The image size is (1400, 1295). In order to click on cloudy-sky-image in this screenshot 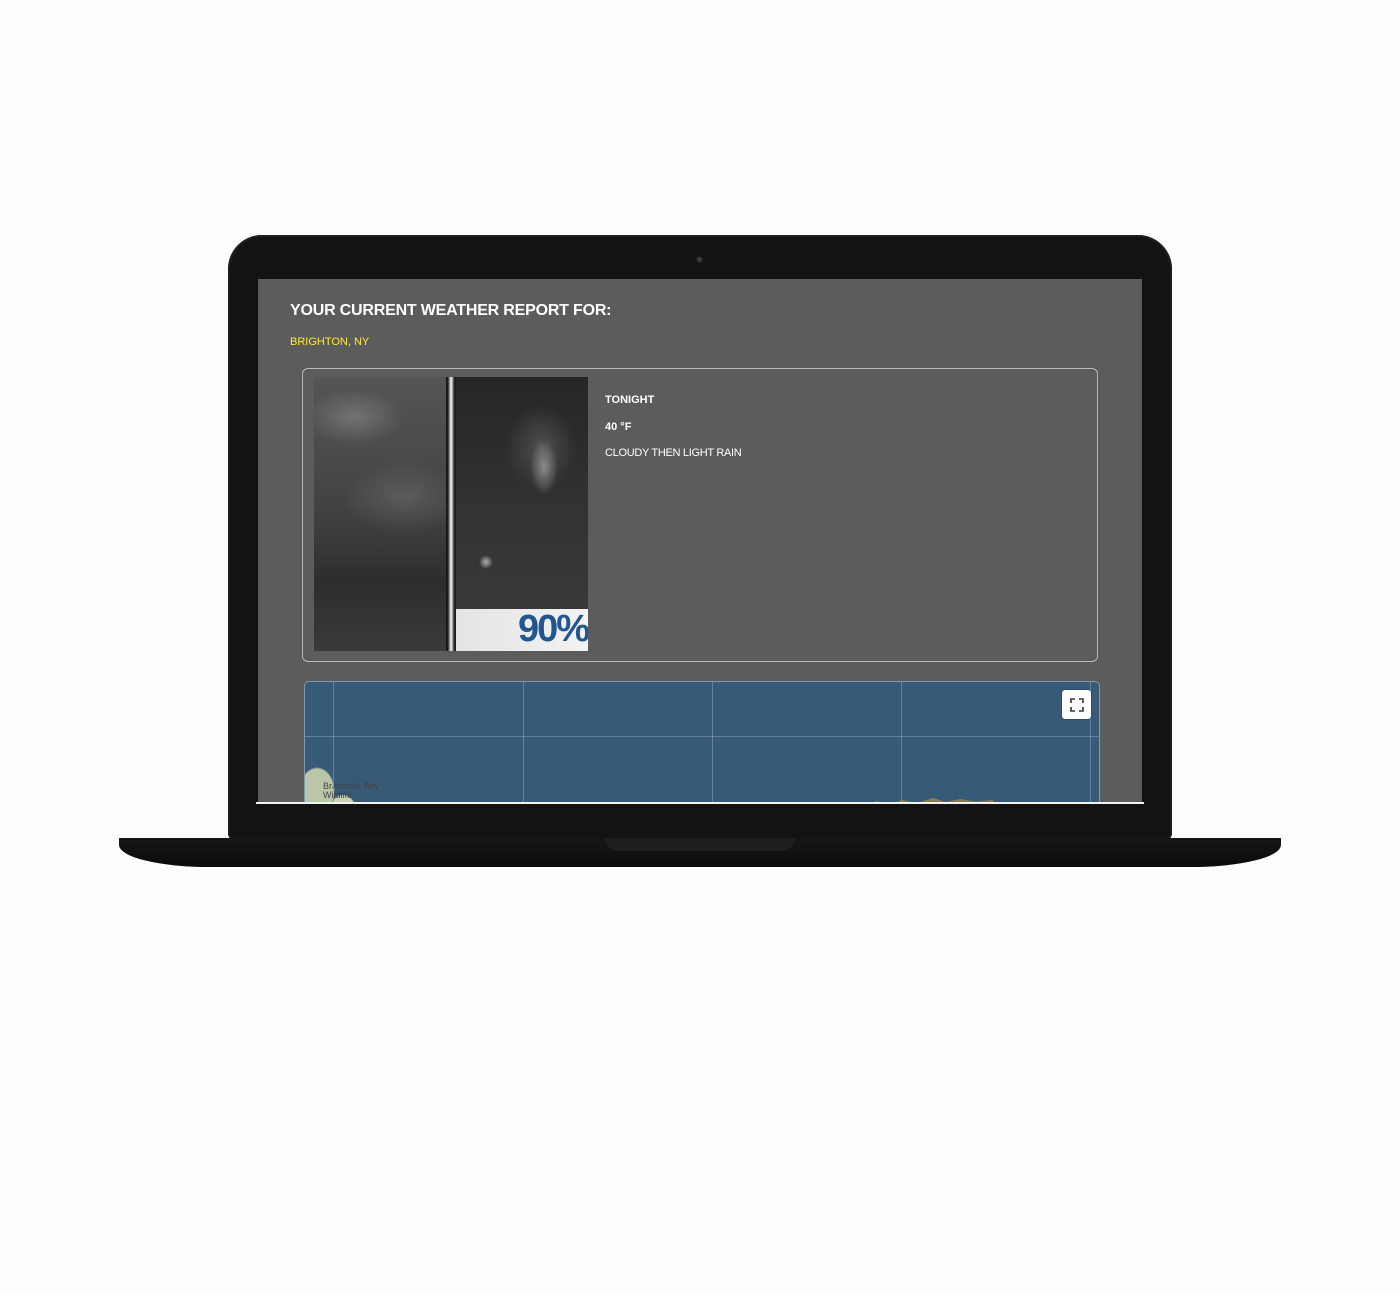, I will do `click(380, 514)`.